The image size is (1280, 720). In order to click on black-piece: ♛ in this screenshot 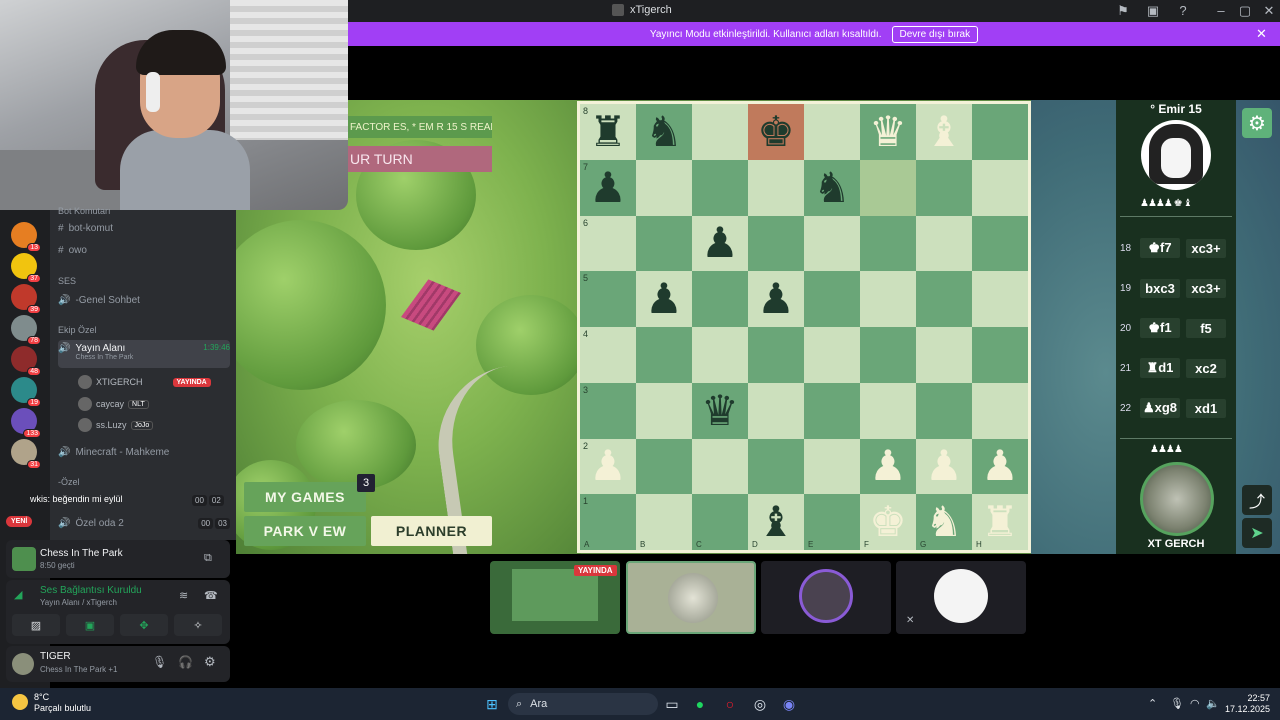, I will do `click(720, 410)`.